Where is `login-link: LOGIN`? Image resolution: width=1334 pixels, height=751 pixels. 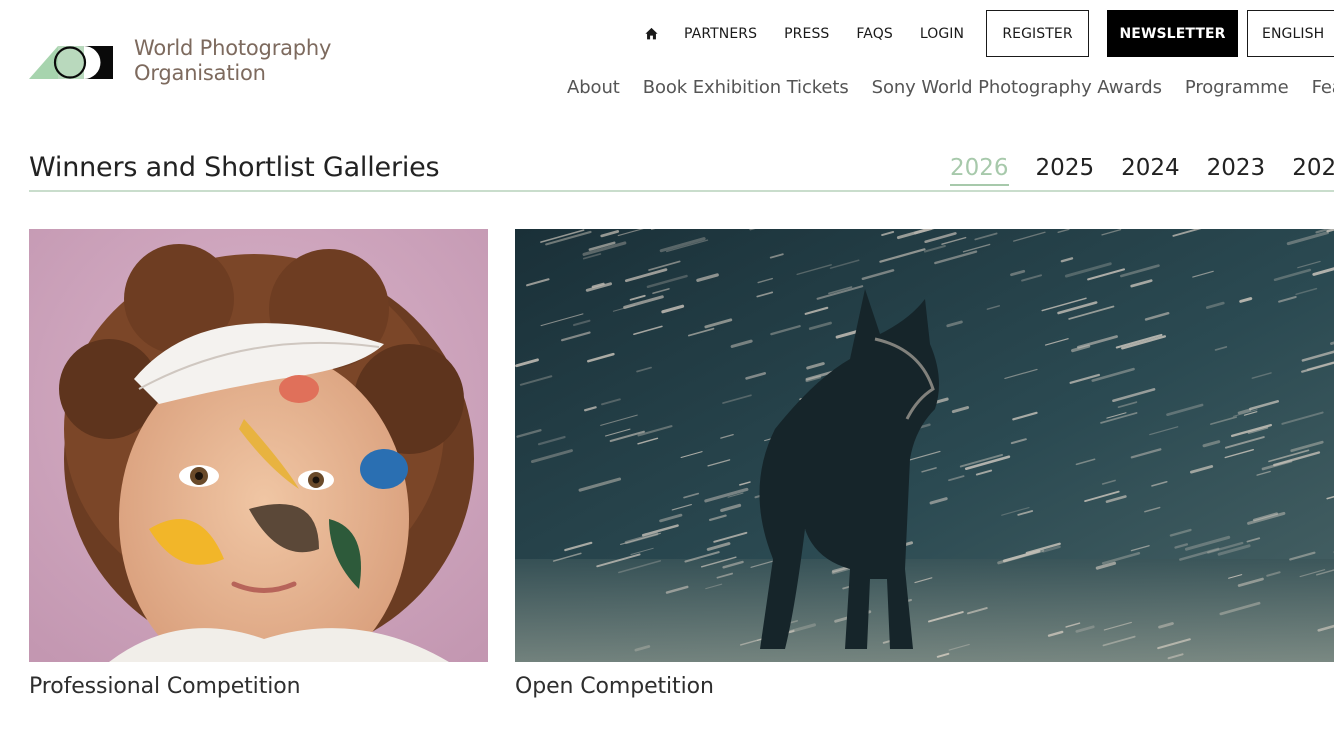
login-link: LOGIN is located at coordinates (942, 34).